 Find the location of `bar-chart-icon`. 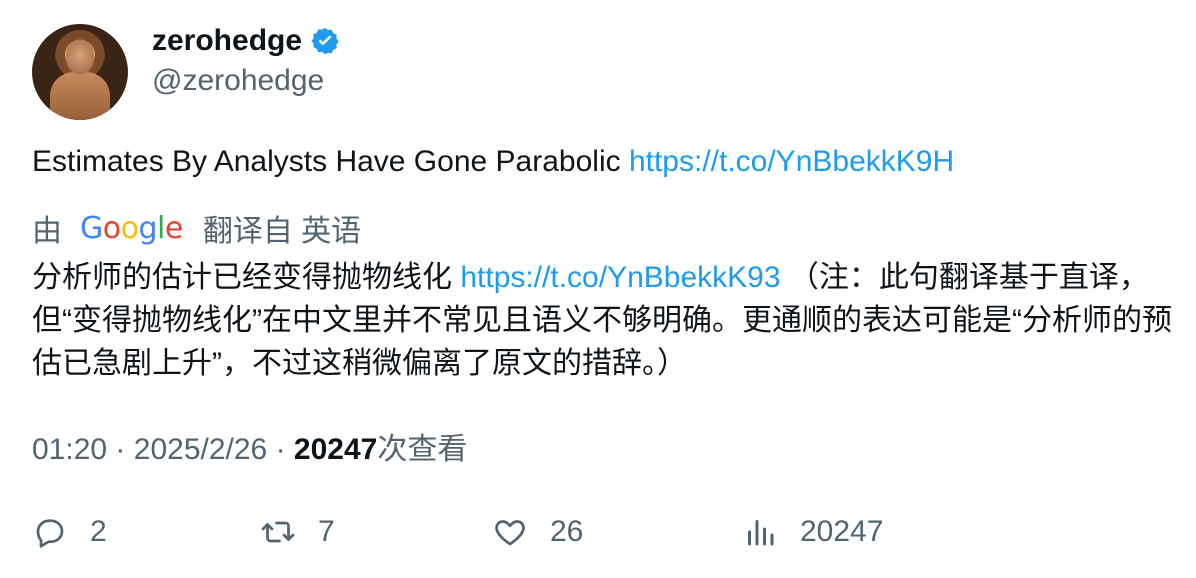

bar-chart-icon is located at coordinates (761, 533).